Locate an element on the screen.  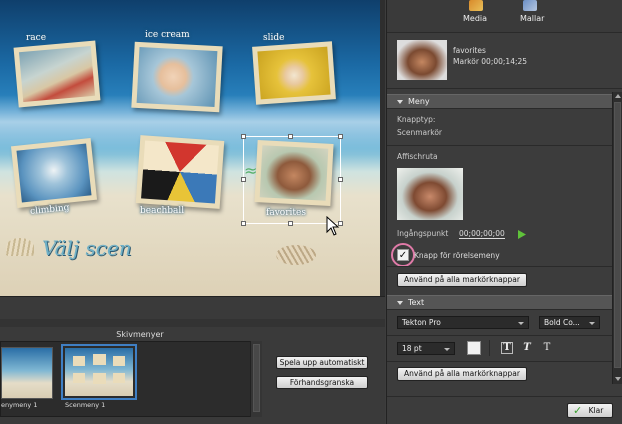
shell-icon is located at coordinates (20, 247).